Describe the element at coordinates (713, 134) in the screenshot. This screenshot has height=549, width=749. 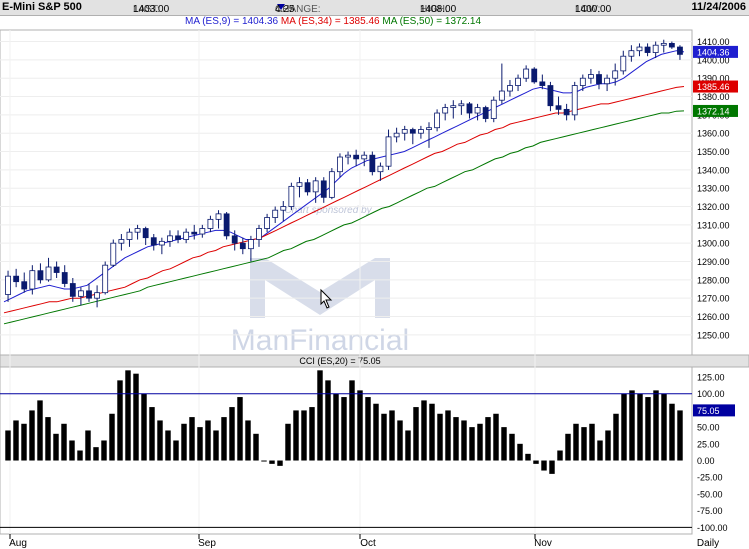
I see `price-tick-label: 1360.00` at that location.